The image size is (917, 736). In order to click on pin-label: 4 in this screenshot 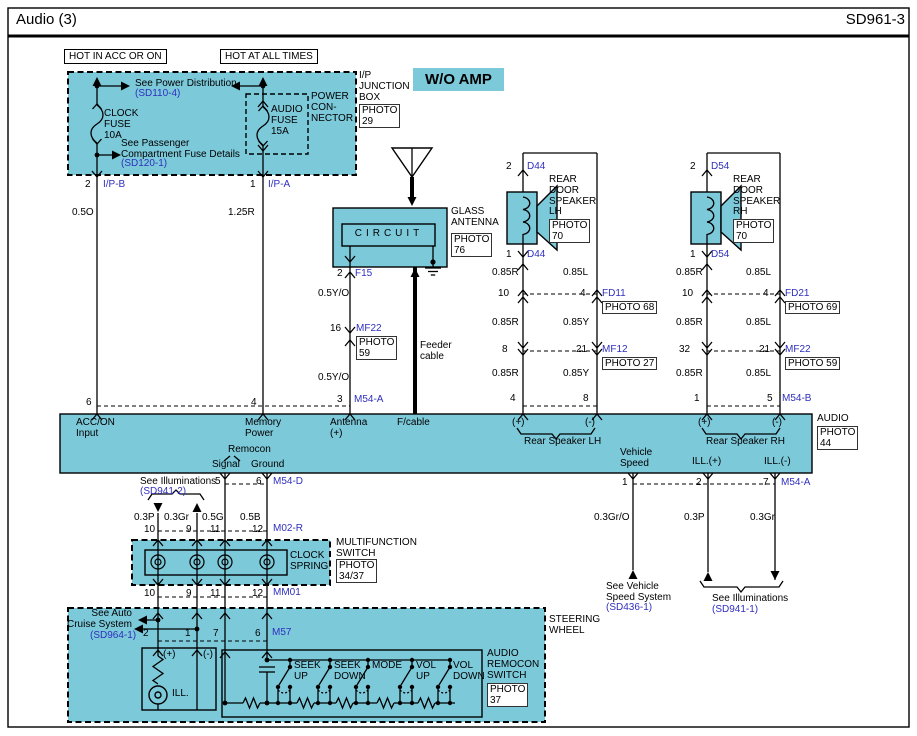, I will do `click(513, 398)`.